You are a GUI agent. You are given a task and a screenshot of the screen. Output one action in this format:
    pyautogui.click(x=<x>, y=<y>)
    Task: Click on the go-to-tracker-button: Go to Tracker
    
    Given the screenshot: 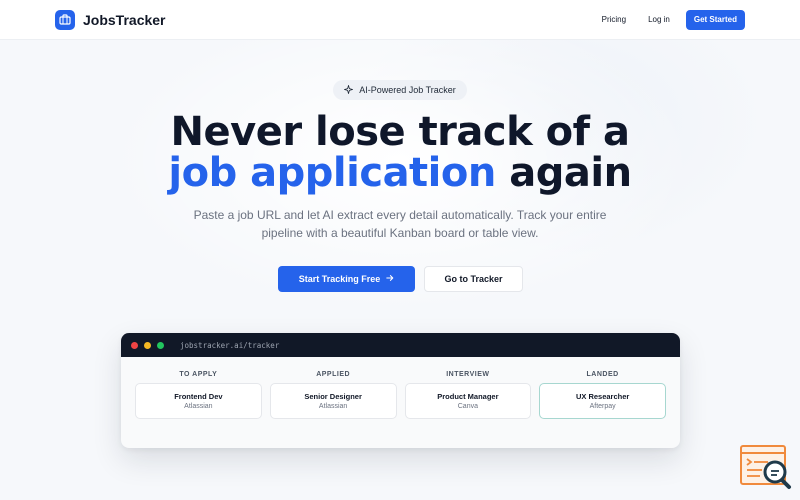 What is the action you would take?
    pyautogui.click(x=473, y=279)
    